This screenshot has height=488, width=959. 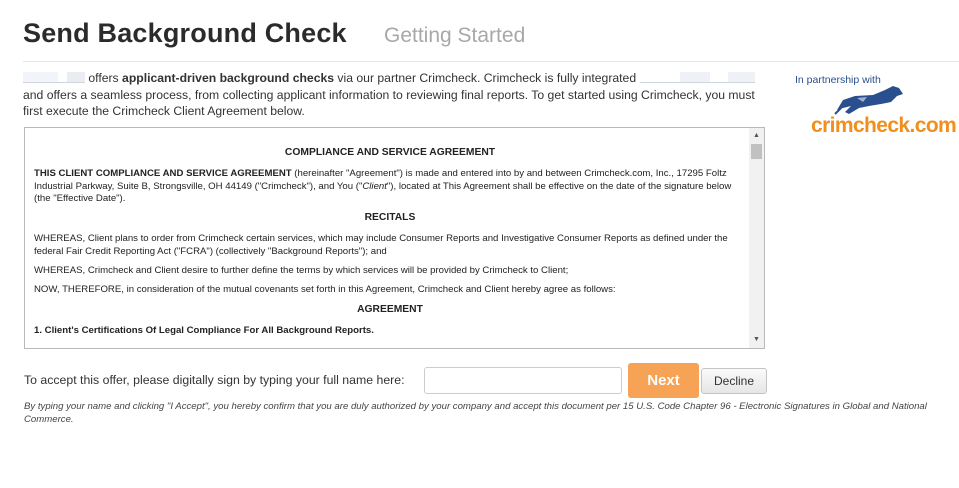 What do you see at coordinates (756, 238) in the screenshot?
I see `agreement-scrollbar: ▲ ▼` at bounding box center [756, 238].